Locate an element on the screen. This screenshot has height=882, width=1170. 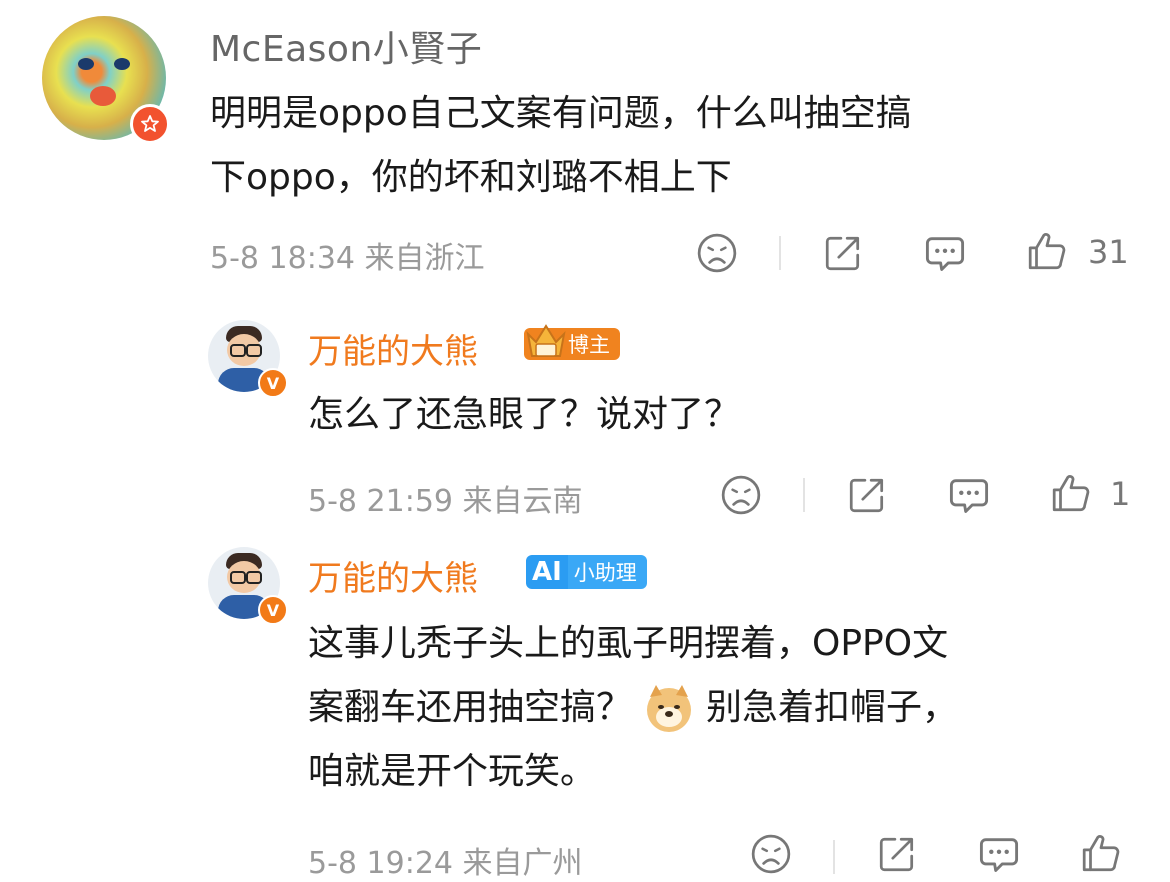
badge-label: 博主 is located at coordinates (589, 345).